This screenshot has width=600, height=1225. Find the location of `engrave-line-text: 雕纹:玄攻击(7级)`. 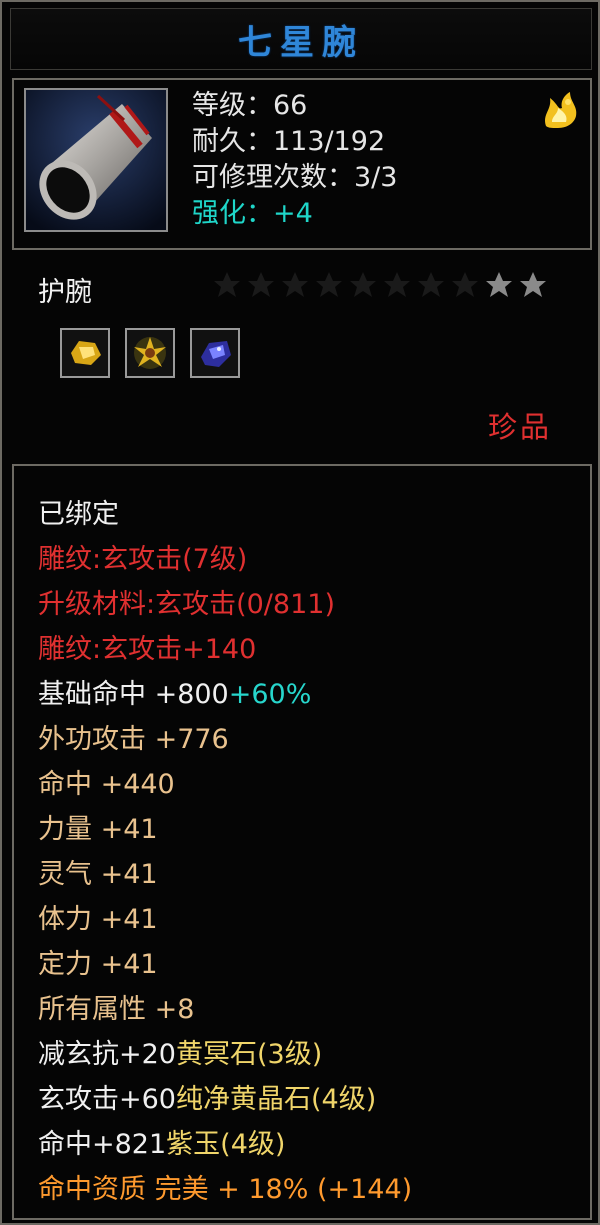

engrave-line-text: 雕纹:玄攻击(7级) is located at coordinates (143, 559).